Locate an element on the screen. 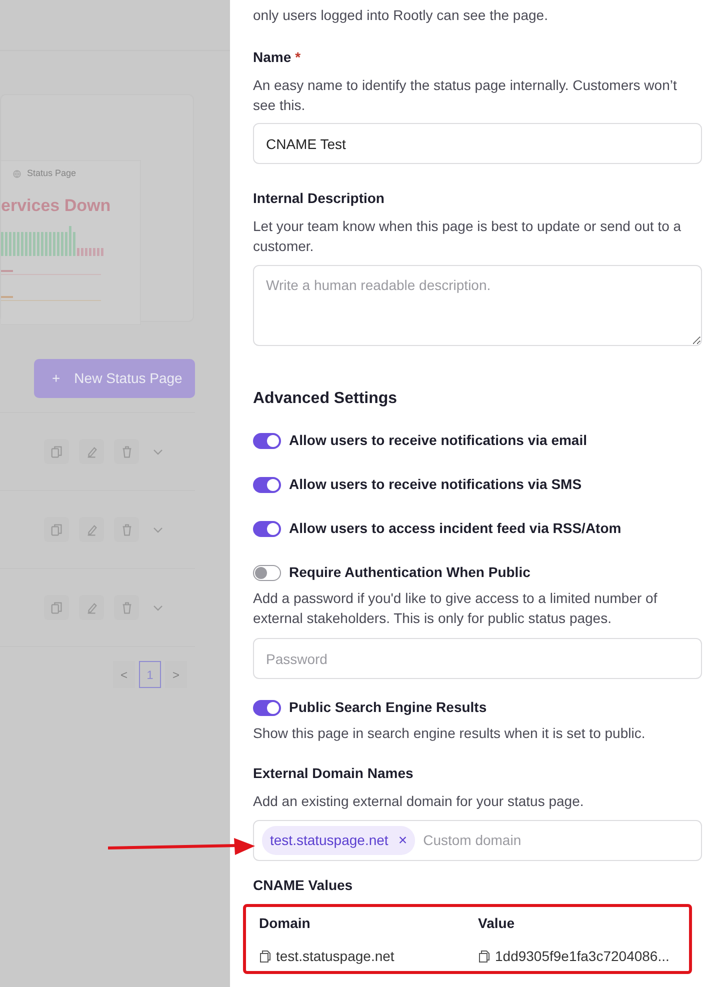 The width and height of the screenshot is (715, 987). field-label: CNAME Values is located at coordinates (303, 885).